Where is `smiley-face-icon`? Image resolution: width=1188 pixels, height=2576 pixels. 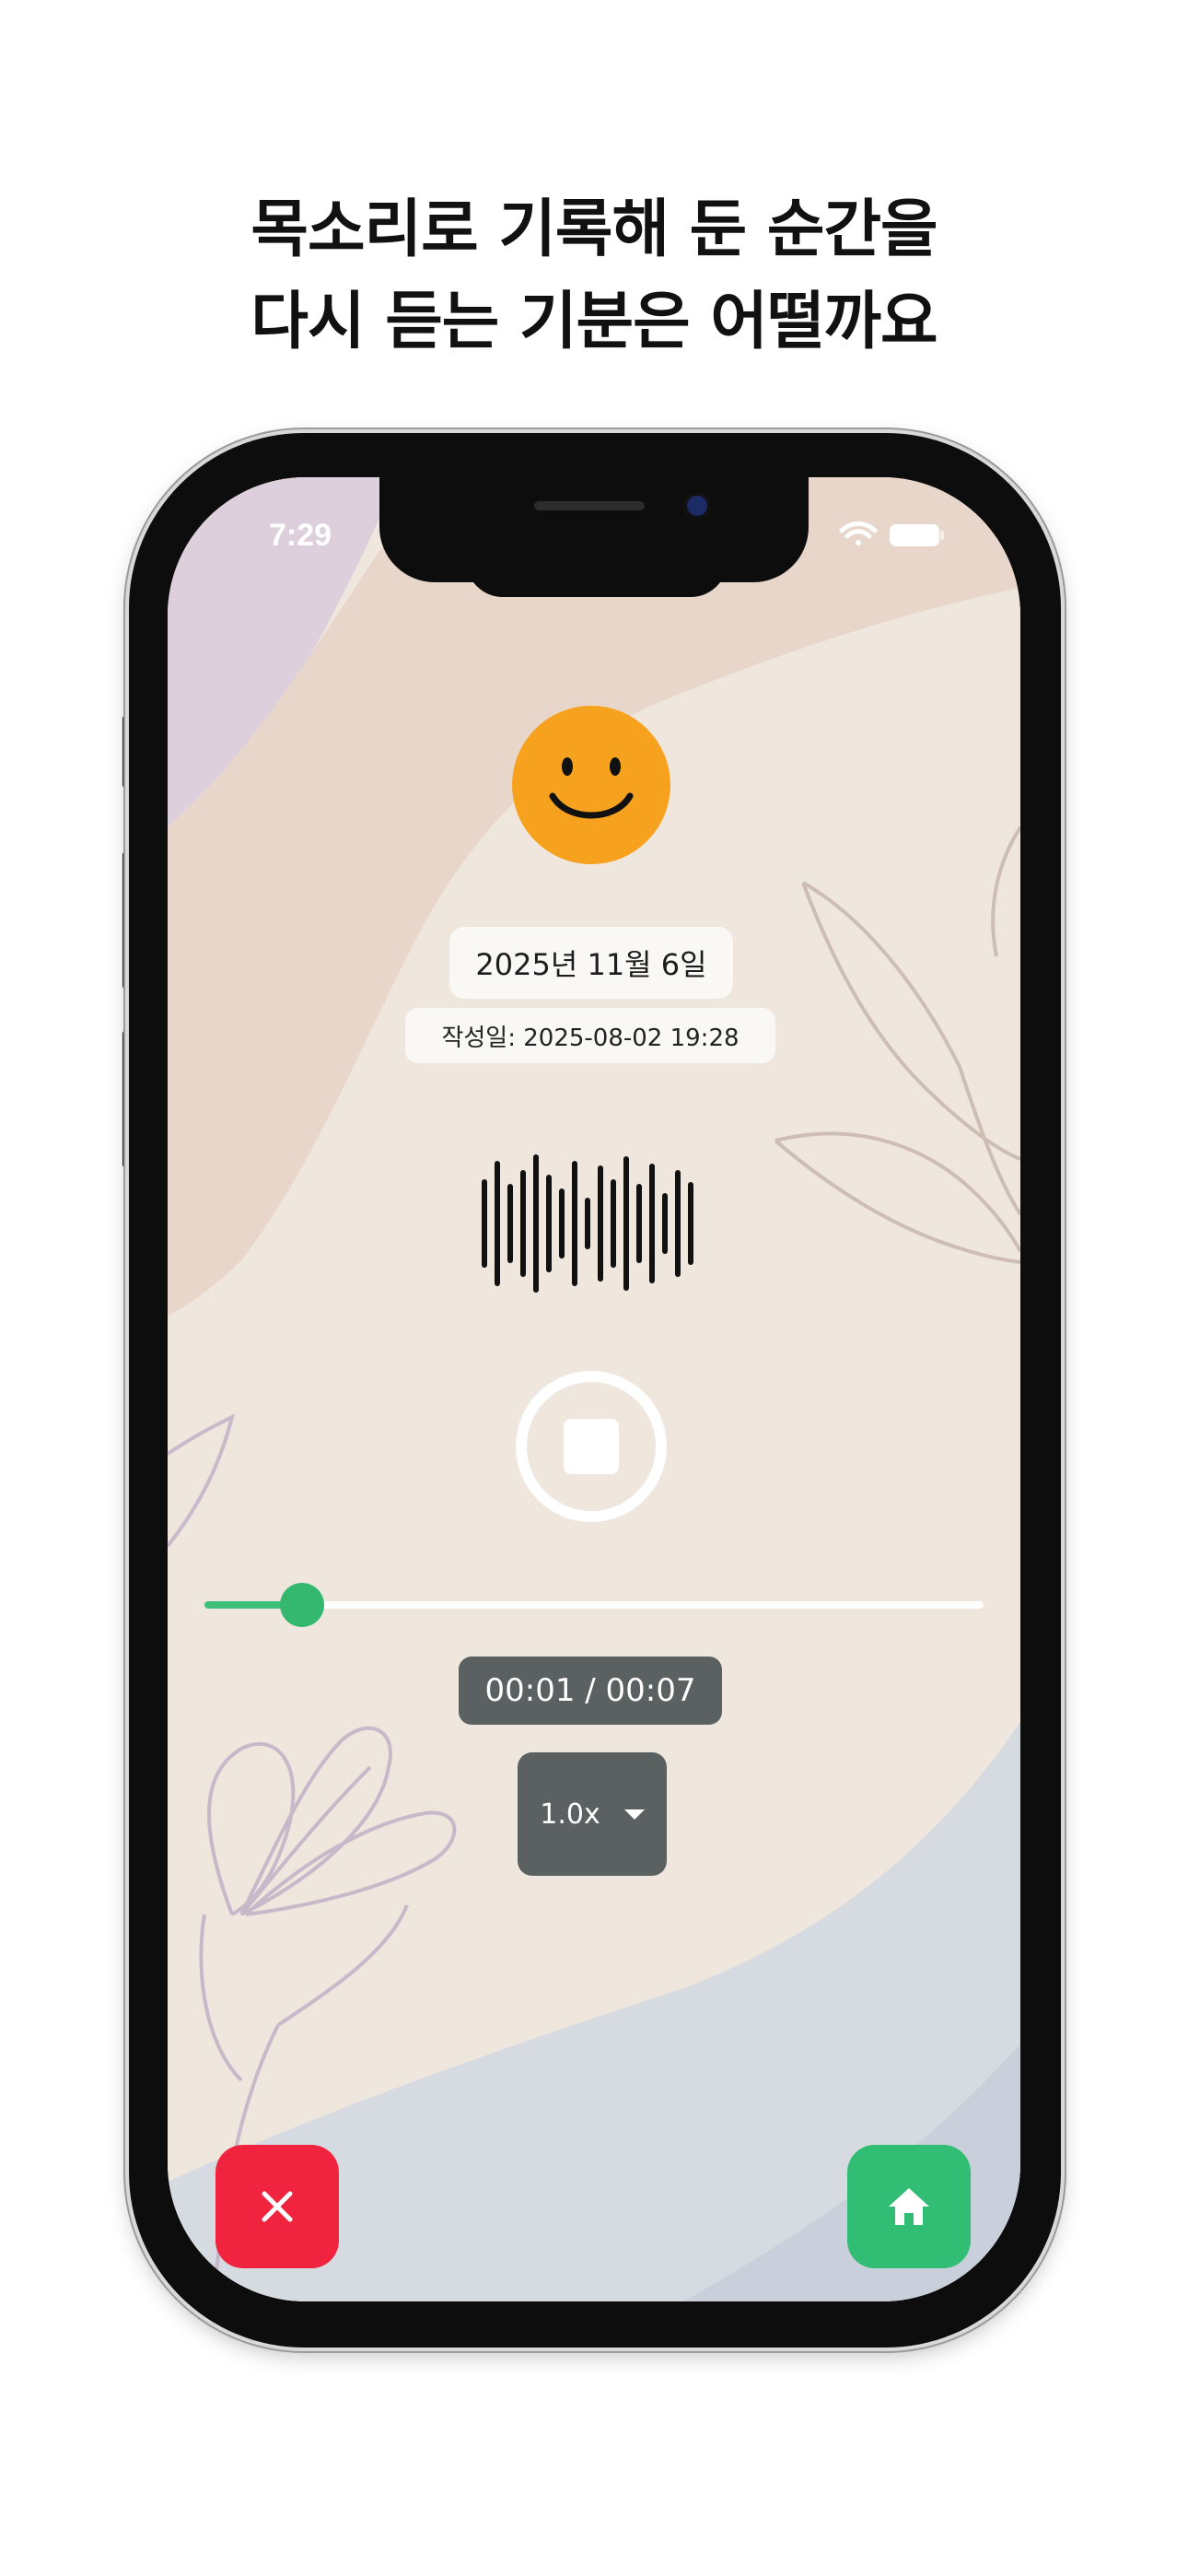
smiley-face-icon is located at coordinates (591, 785).